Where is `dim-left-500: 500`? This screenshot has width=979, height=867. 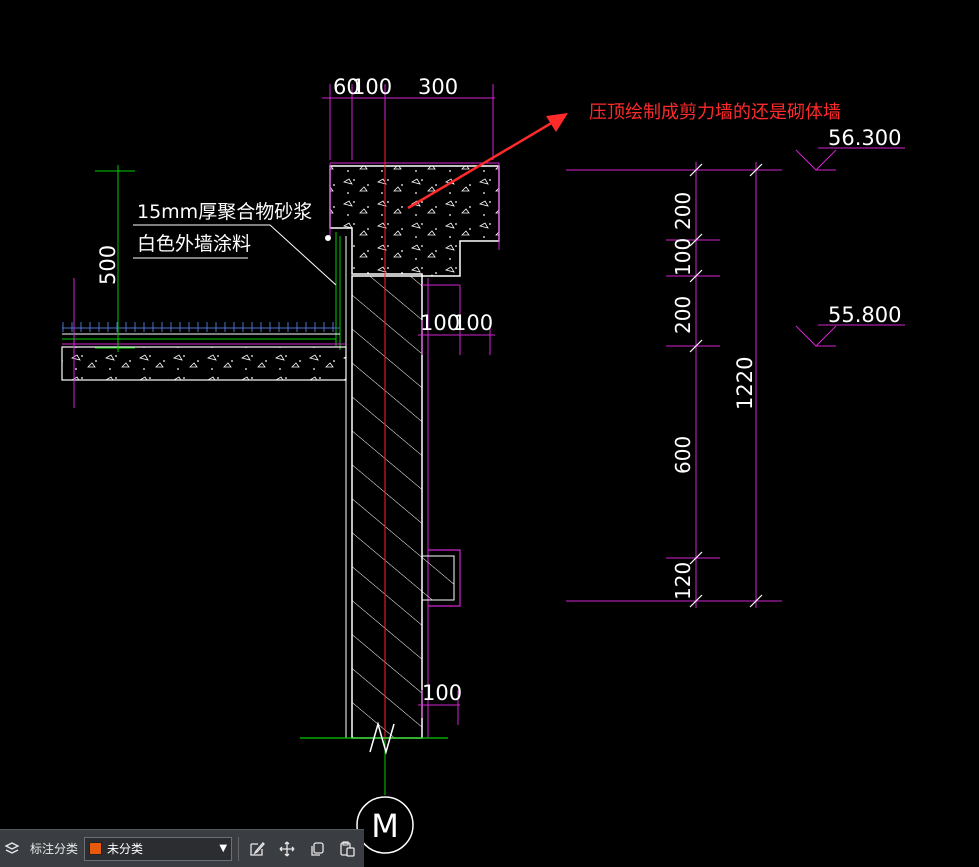 dim-left-500: 500 is located at coordinates (108, 265).